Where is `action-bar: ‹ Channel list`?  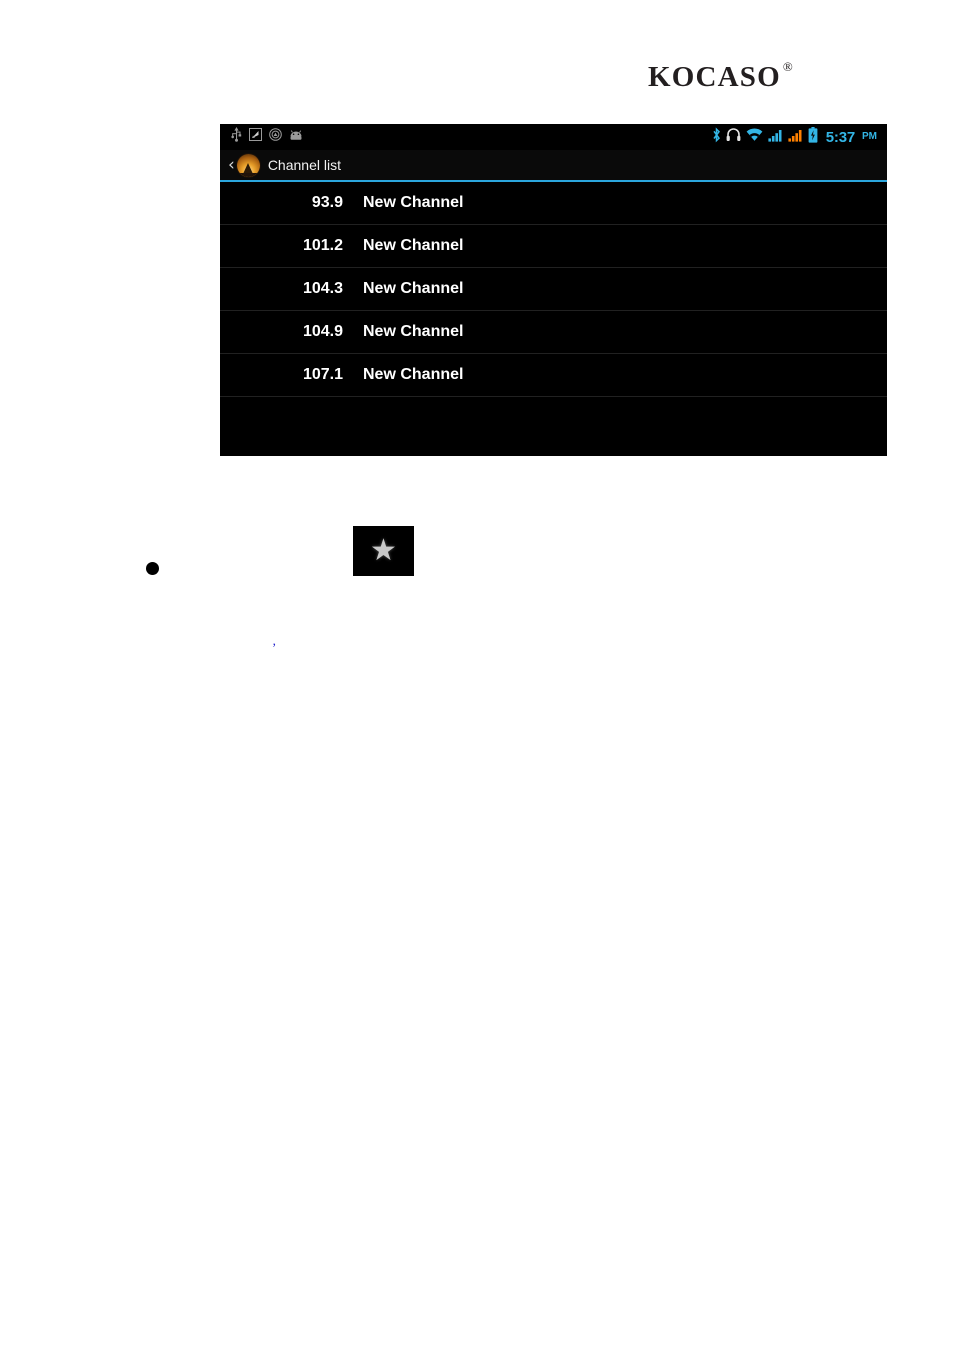 action-bar: ‹ Channel list is located at coordinates (553, 165).